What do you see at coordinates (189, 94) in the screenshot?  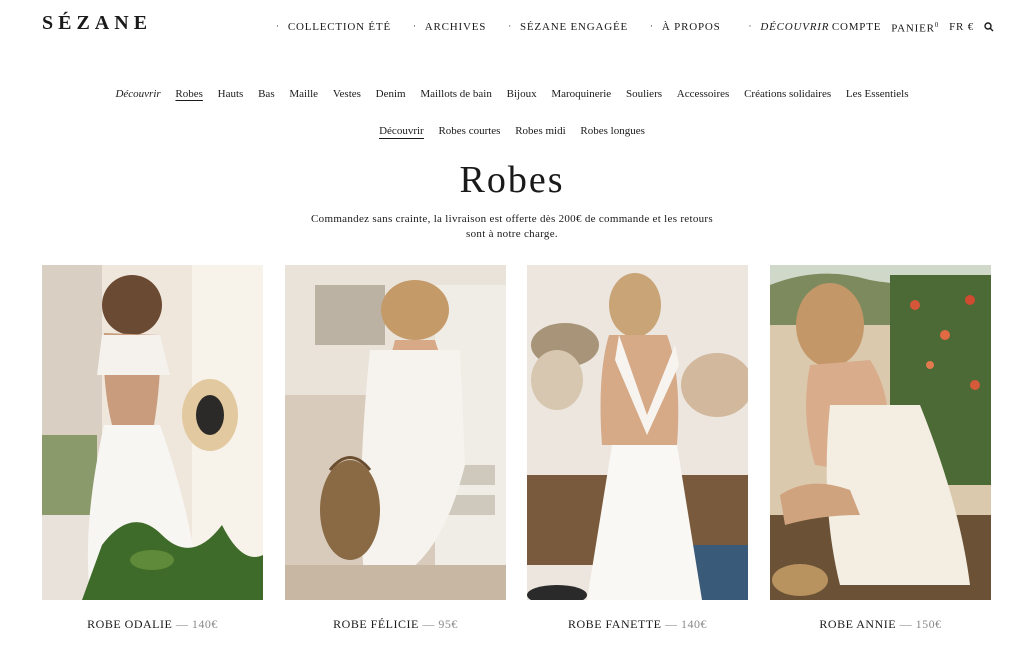 I see `category-robes: Robes` at bounding box center [189, 94].